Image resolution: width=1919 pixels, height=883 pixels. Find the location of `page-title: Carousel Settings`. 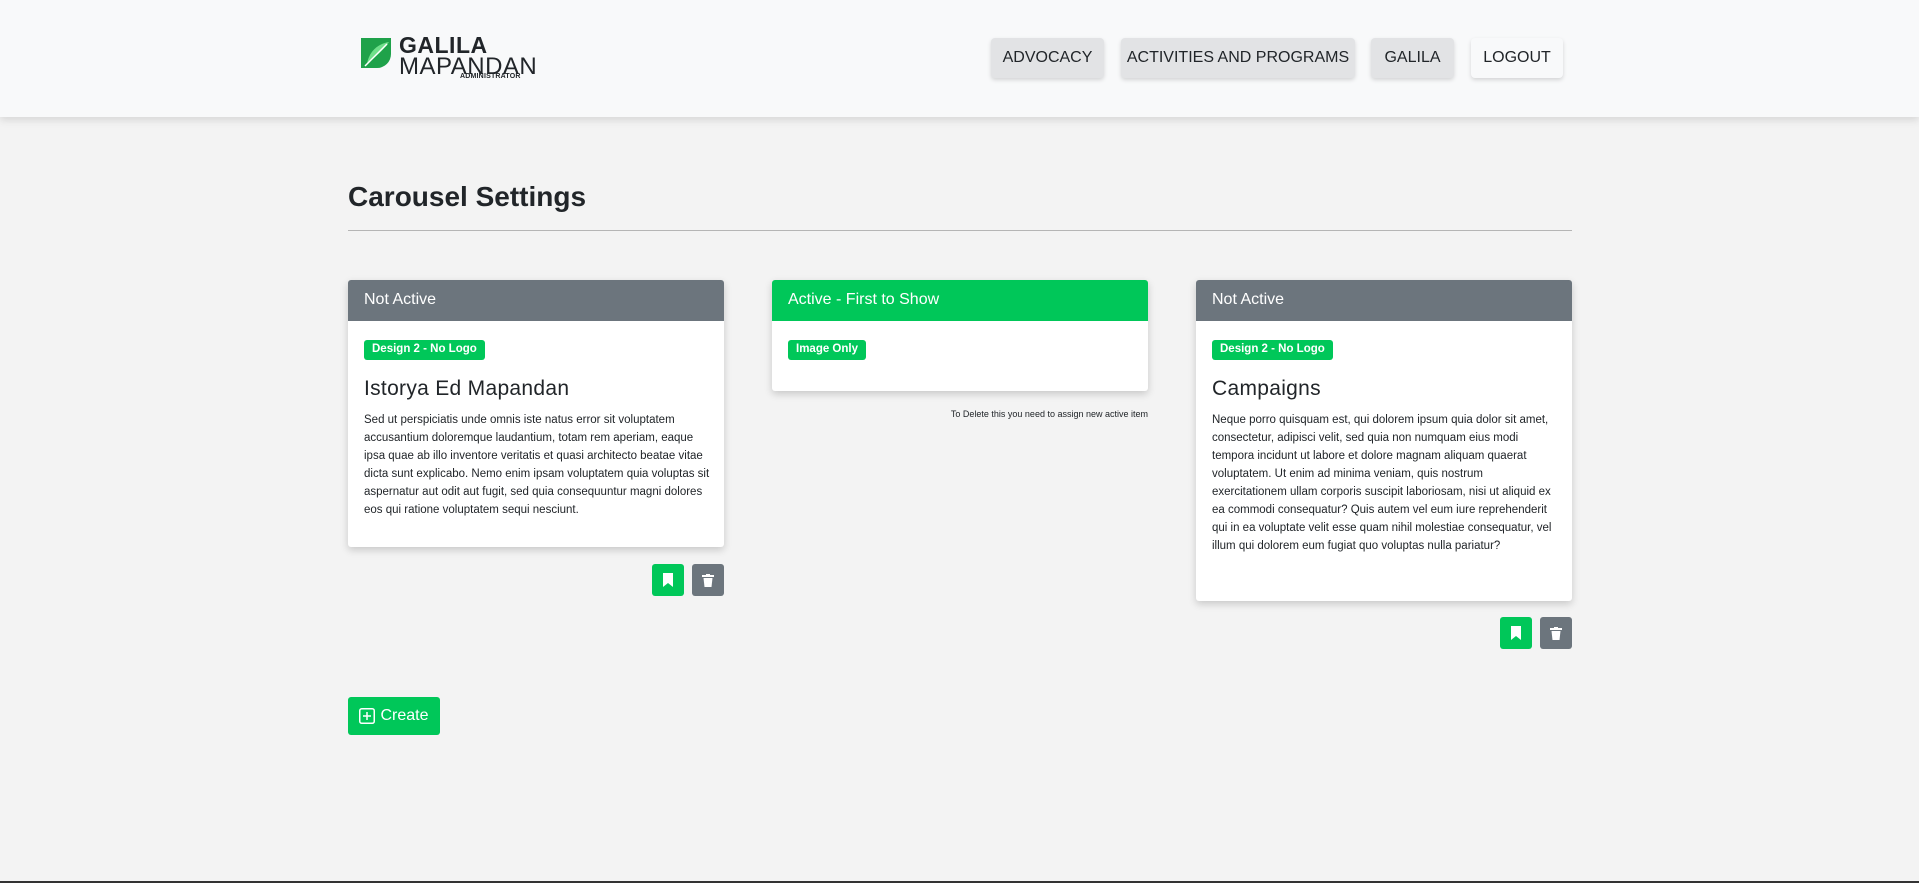

page-title: Carousel Settings is located at coordinates (467, 196).